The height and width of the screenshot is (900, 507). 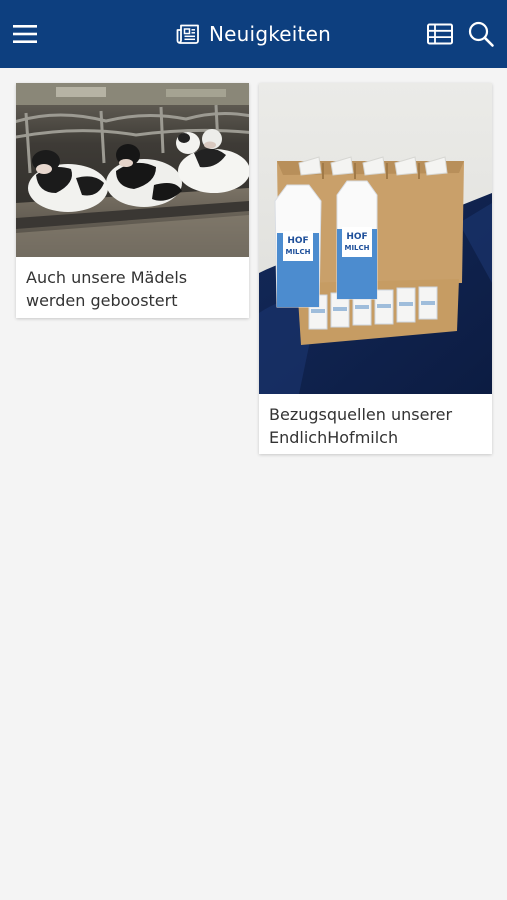 I want to click on page-title: Neuigkeiten, so click(x=270, y=34).